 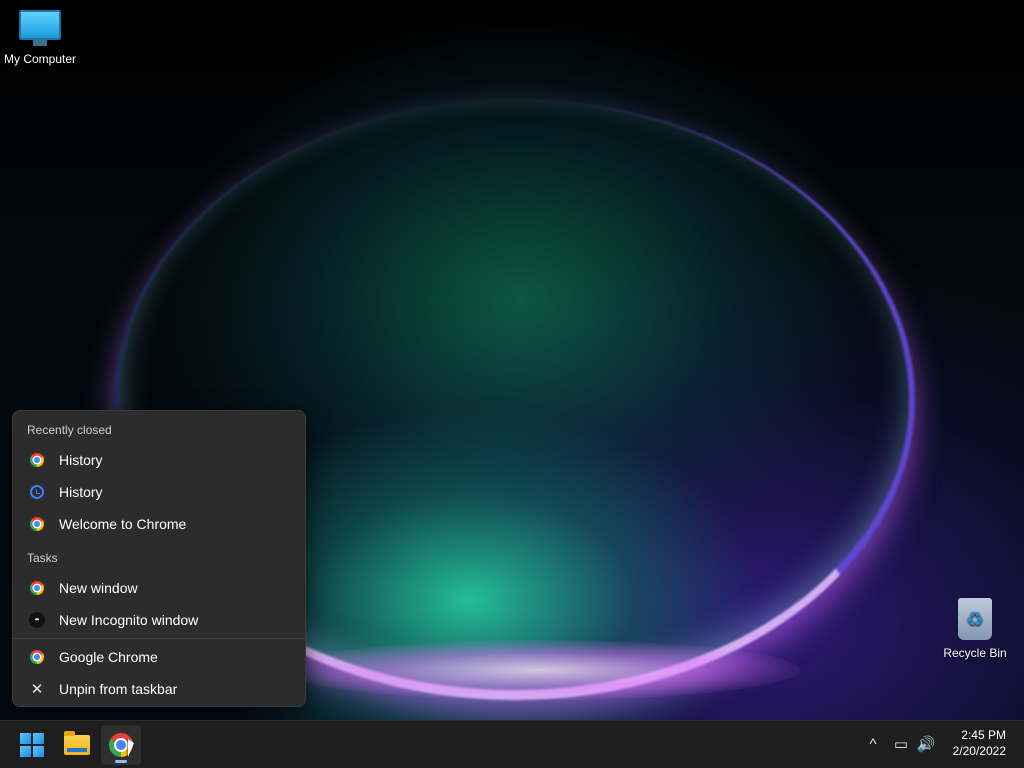 I want to click on jump-list-item-label: Google Chrome, so click(x=108, y=657).